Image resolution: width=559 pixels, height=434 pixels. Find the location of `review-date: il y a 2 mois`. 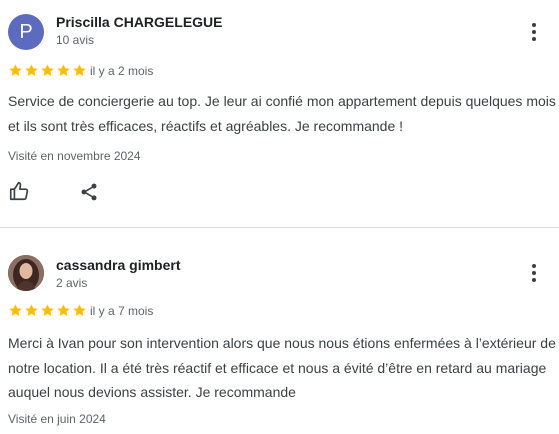

review-date: il y a 2 mois is located at coordinates (122, 71).